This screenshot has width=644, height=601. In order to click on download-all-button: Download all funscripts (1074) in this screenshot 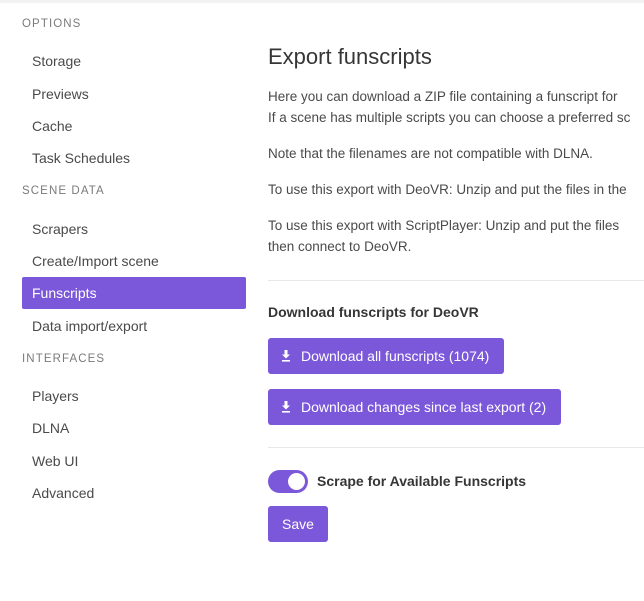, I will do `click(386, 356)`.